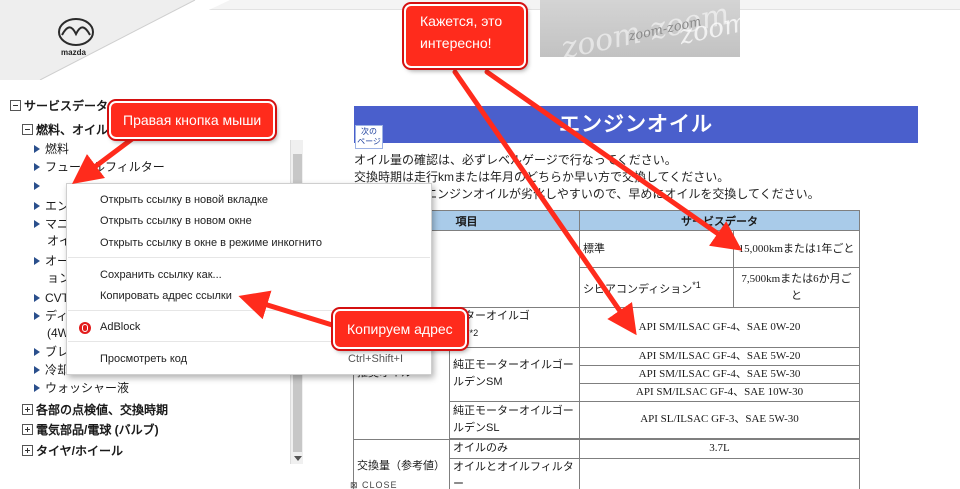 The height and width of the screenshot is (489, 960). I want to click on arrow-to-interval, so click(613, 160).